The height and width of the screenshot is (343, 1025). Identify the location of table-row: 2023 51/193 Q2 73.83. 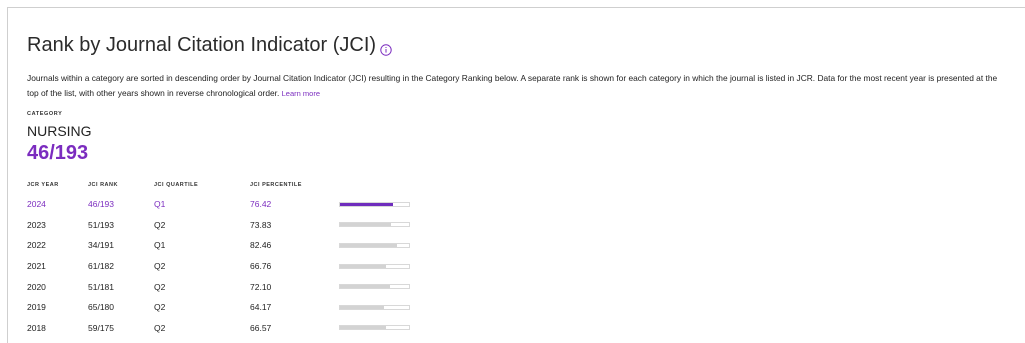
(223, 225).